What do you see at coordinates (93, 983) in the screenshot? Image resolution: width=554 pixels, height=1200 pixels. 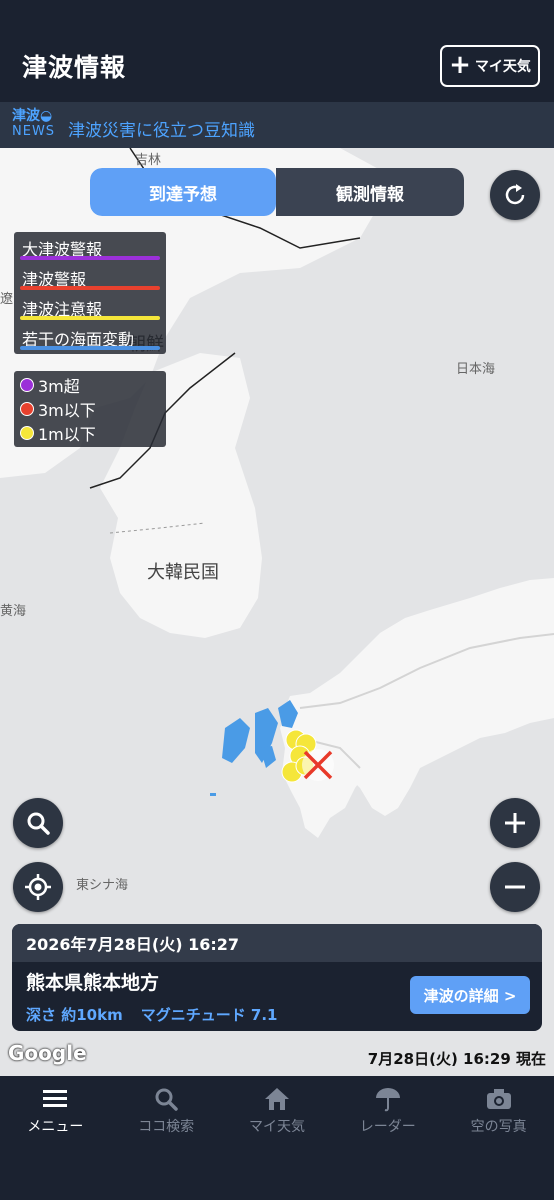 I see `epicenter-place: 熊本県熊本地方` at bounding box center [93, 983].